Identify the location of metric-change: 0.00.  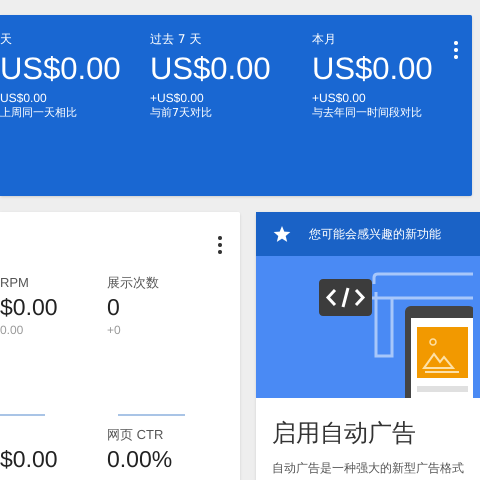
(12, 330).